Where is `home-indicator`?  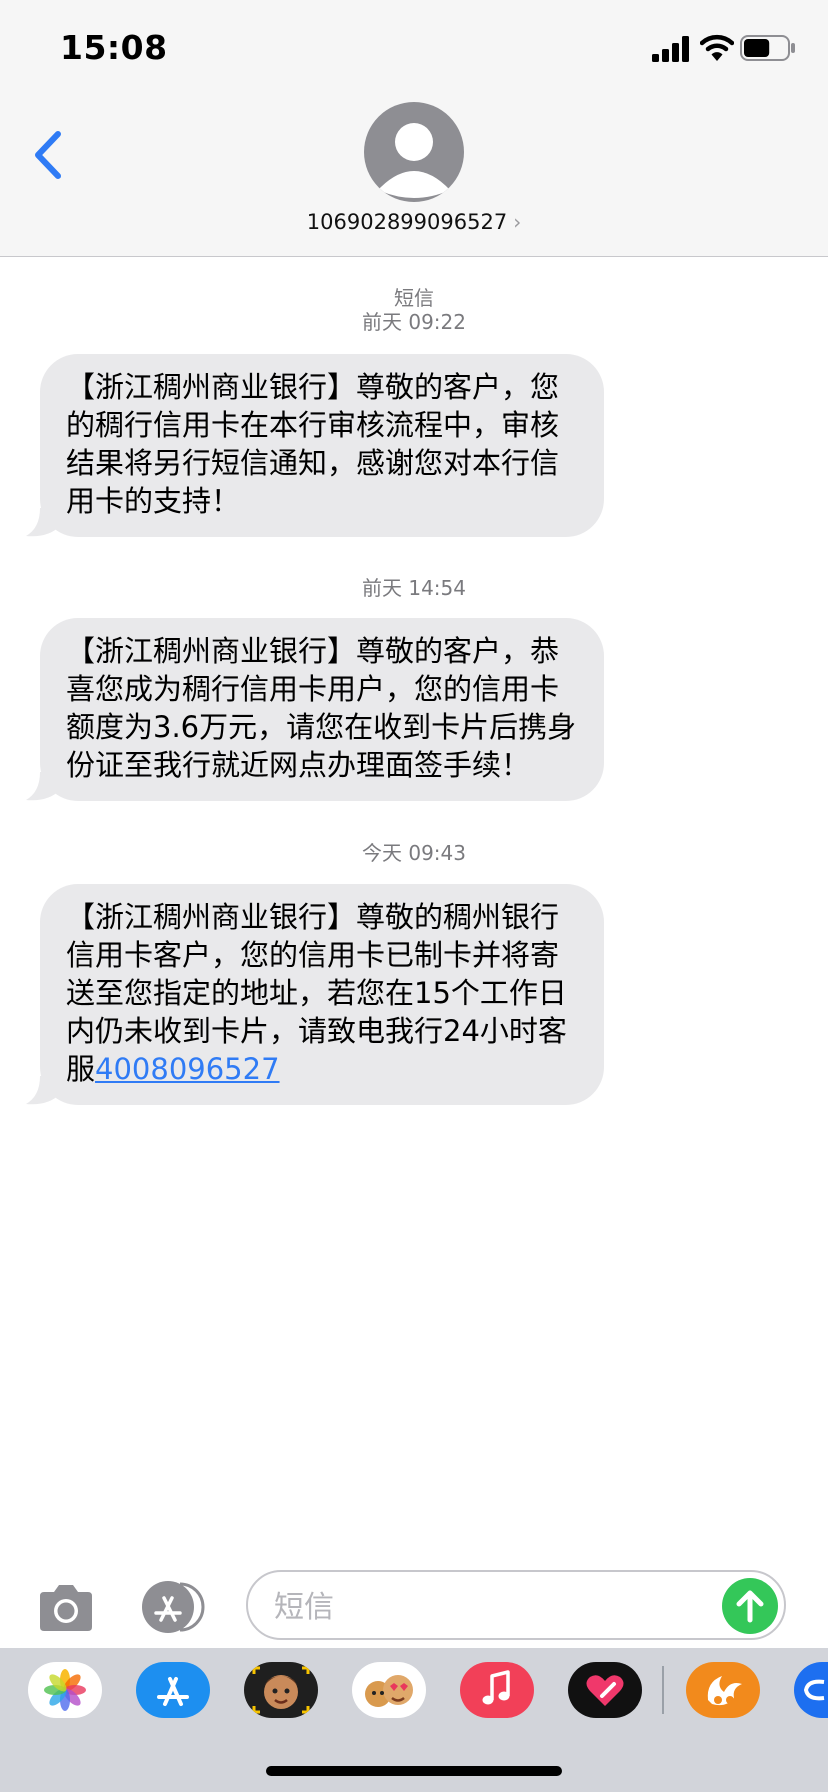 home-indicator is located at coordinates (414, 1771).